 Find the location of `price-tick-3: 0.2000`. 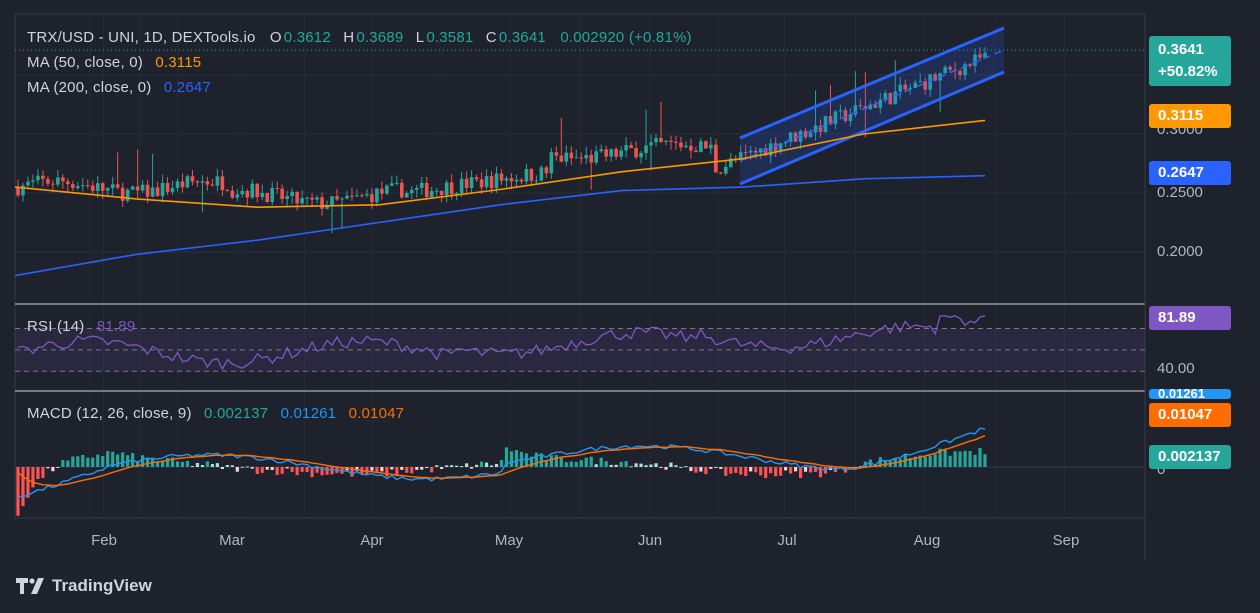

price-tick-3: 0.2000 is located at coordinates (1180, 251).